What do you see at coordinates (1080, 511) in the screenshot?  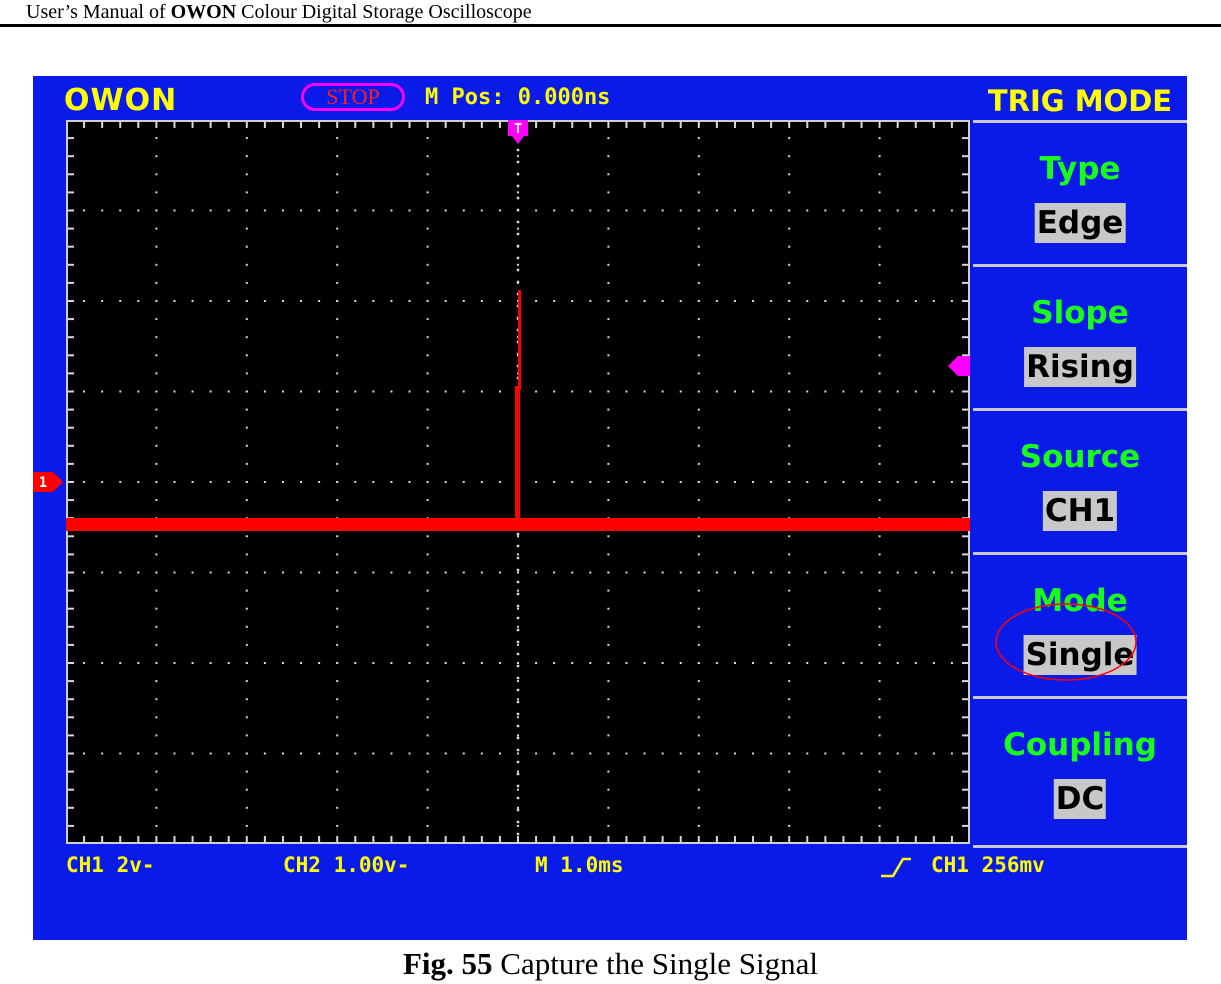 I see `menu-item-value: CH1` at bounding box center [1080, 511].